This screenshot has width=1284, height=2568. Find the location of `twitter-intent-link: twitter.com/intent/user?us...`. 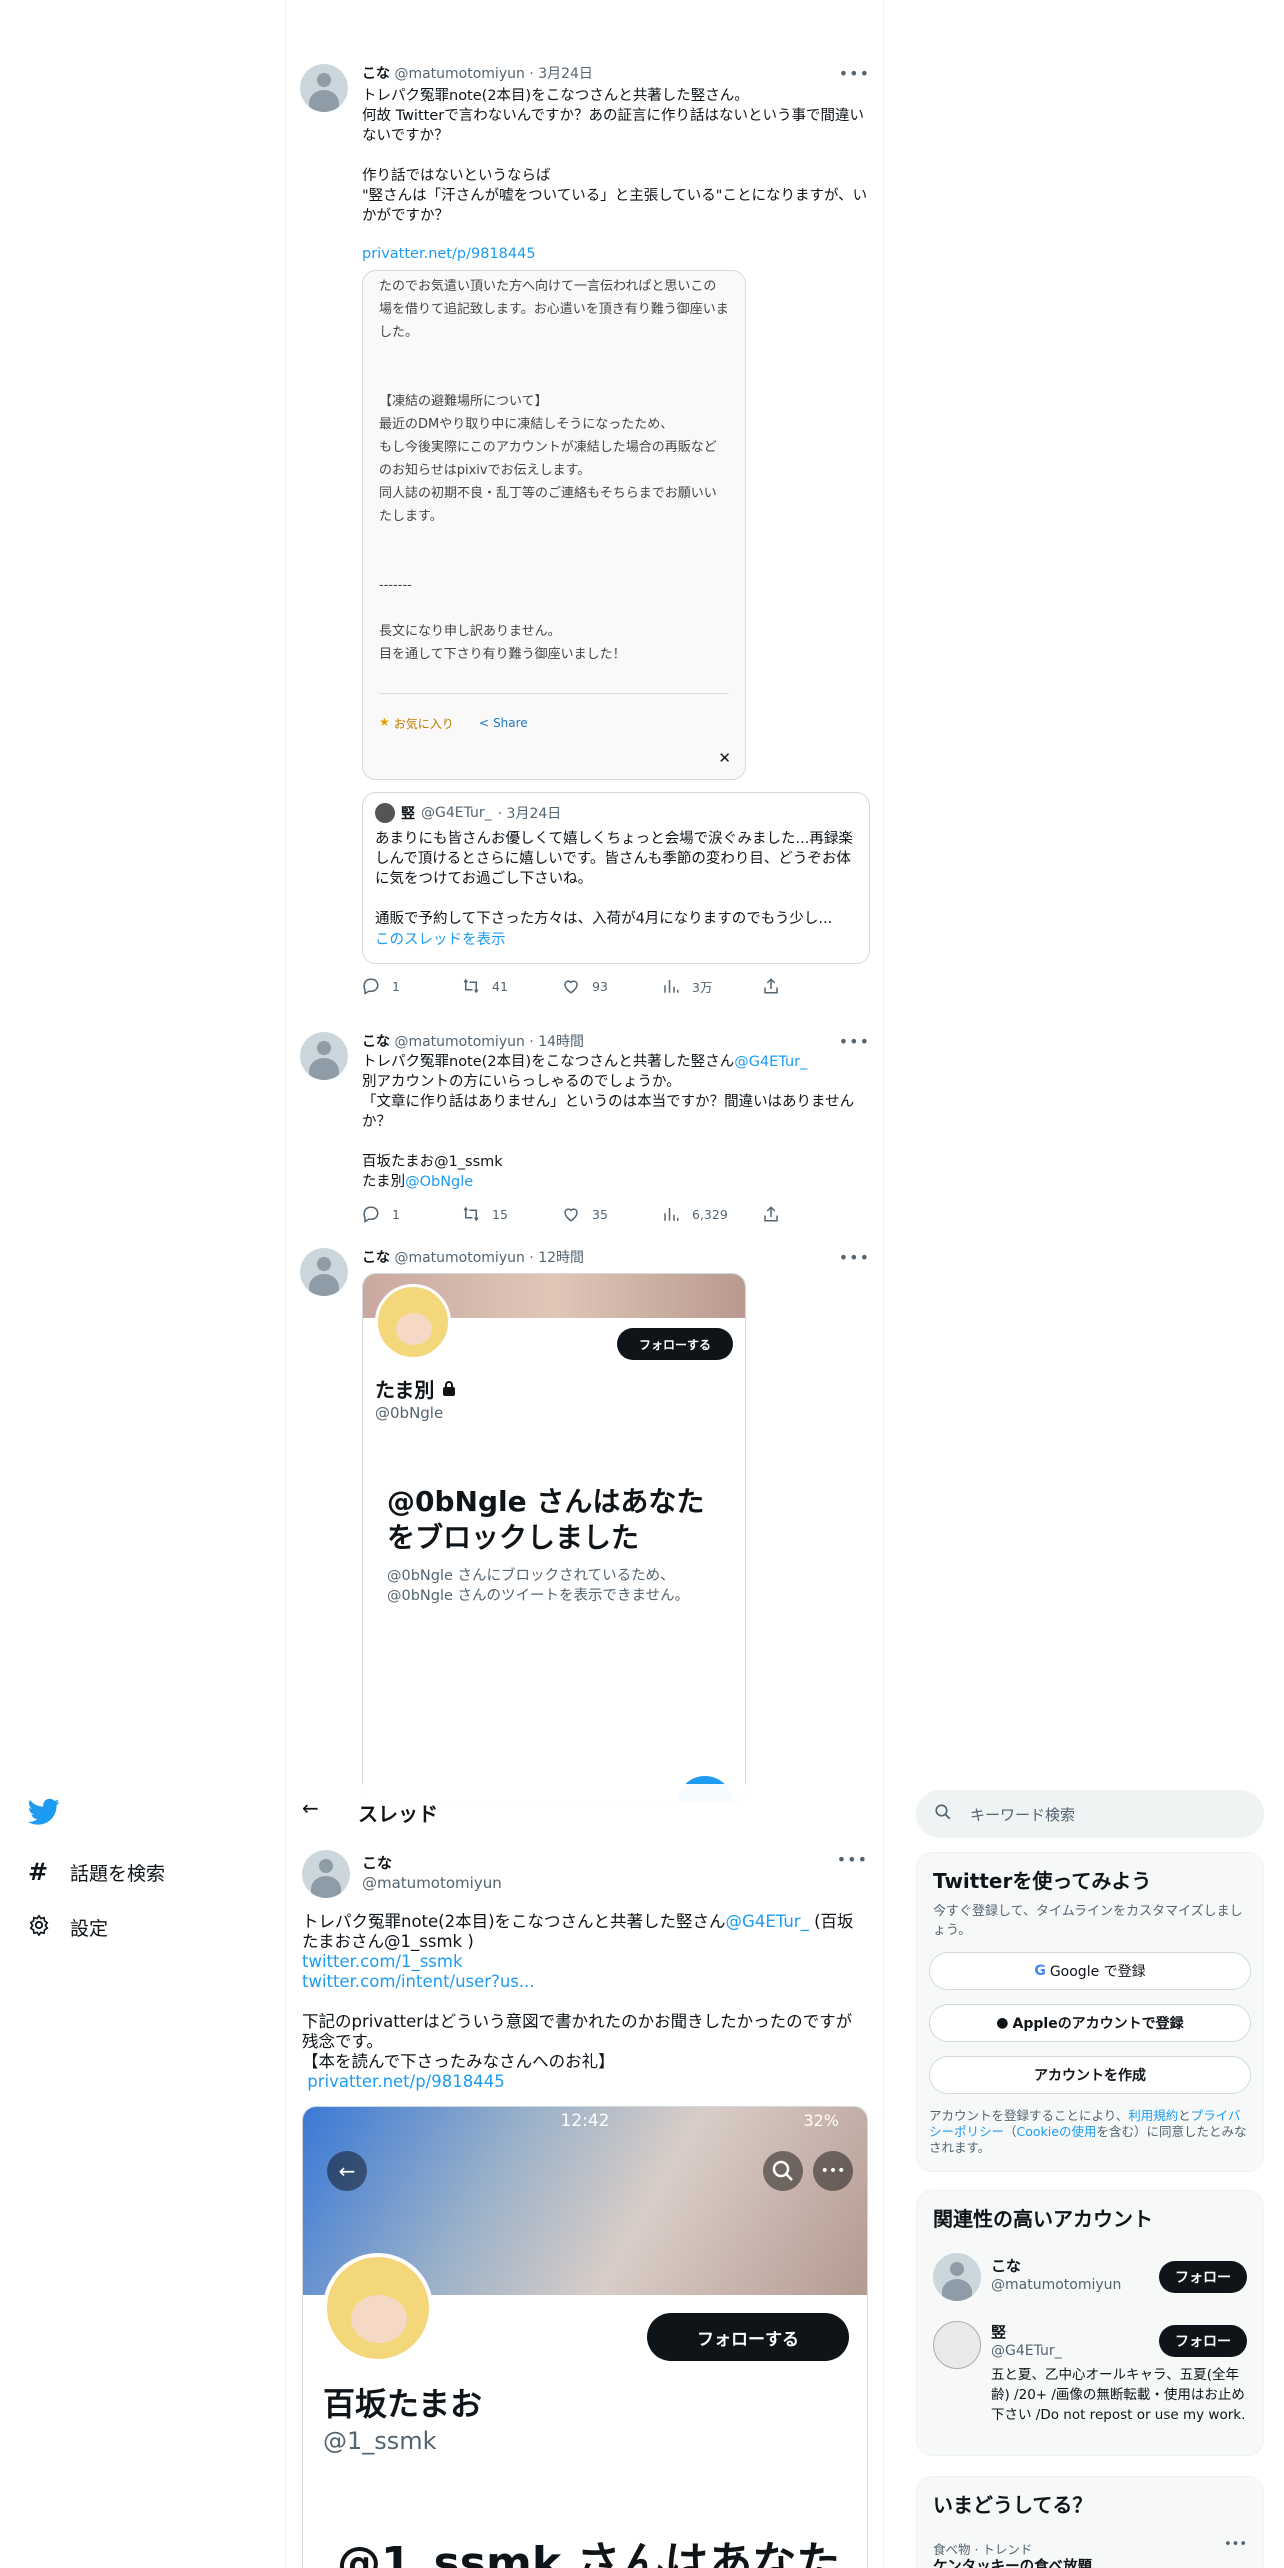

twitter-intent-link: twitter.com/intent/user?us... is located at coordinates (418, 1981).